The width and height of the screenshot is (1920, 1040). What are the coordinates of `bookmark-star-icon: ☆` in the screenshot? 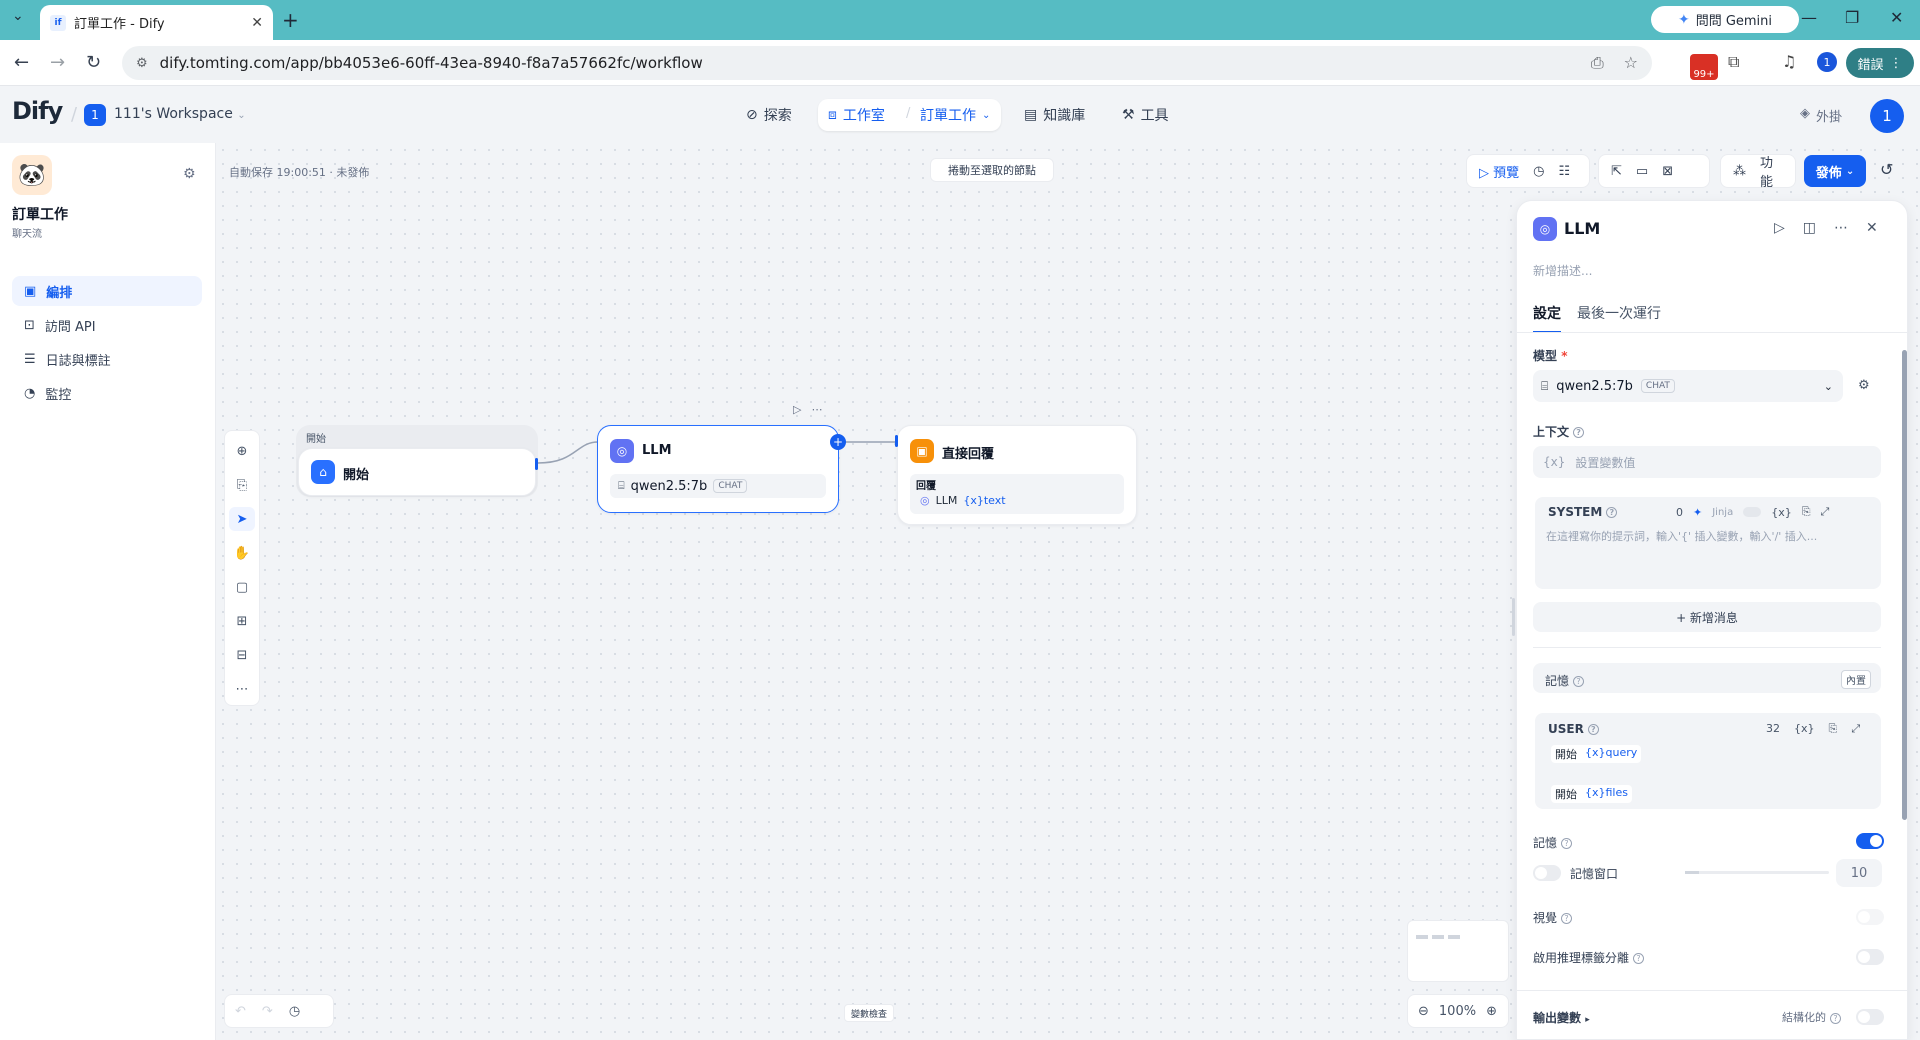 It's located at (1631, 63).